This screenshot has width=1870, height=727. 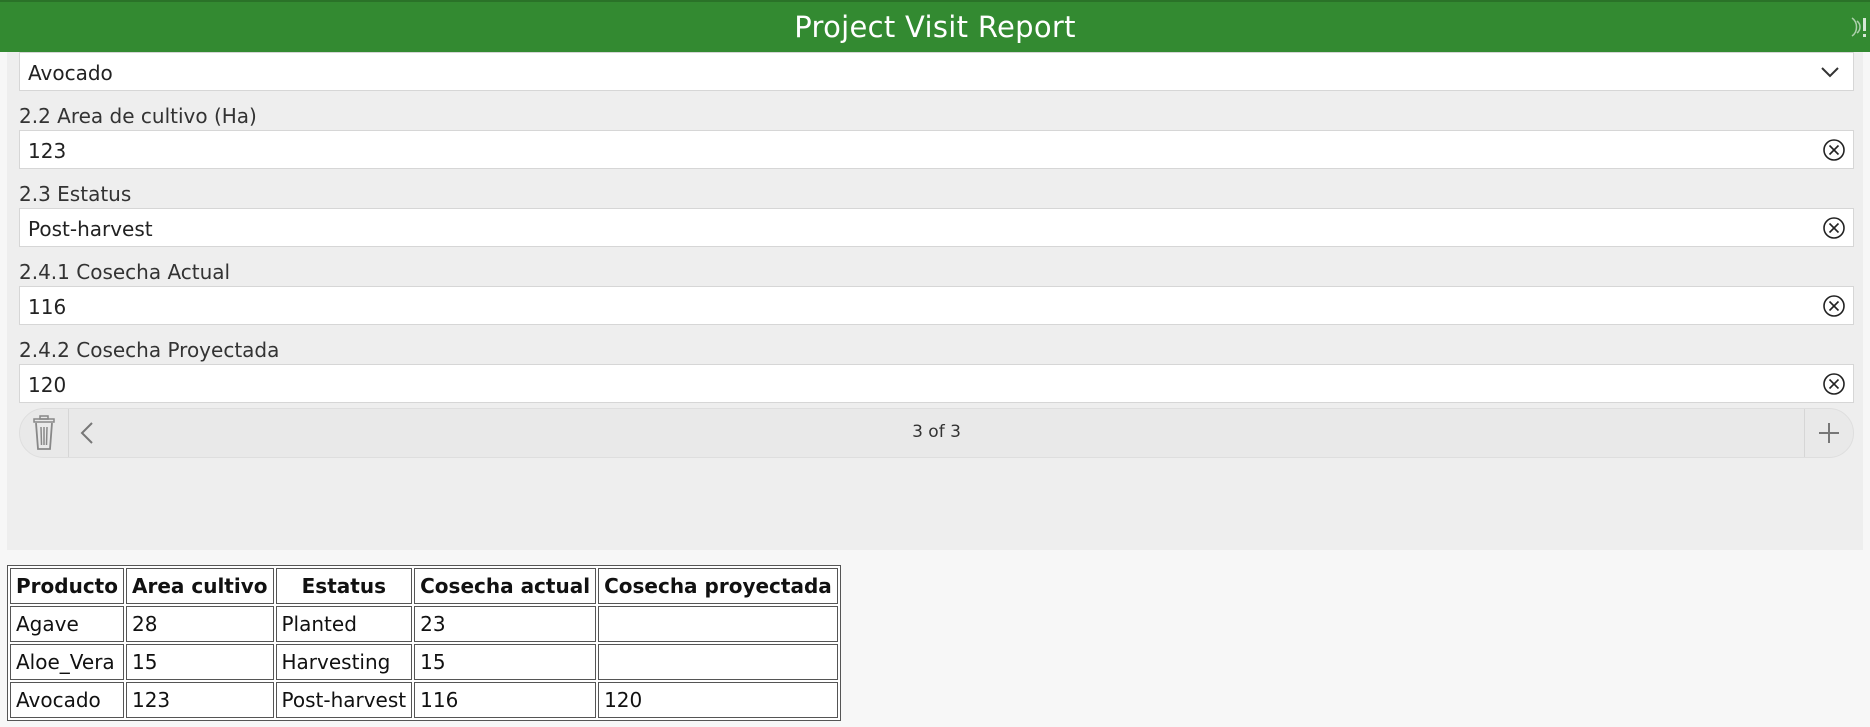 What do you see at coordinates (67, 586) in the screenshot?
I see `column-header: Producto` at bounding box center [67, 586].